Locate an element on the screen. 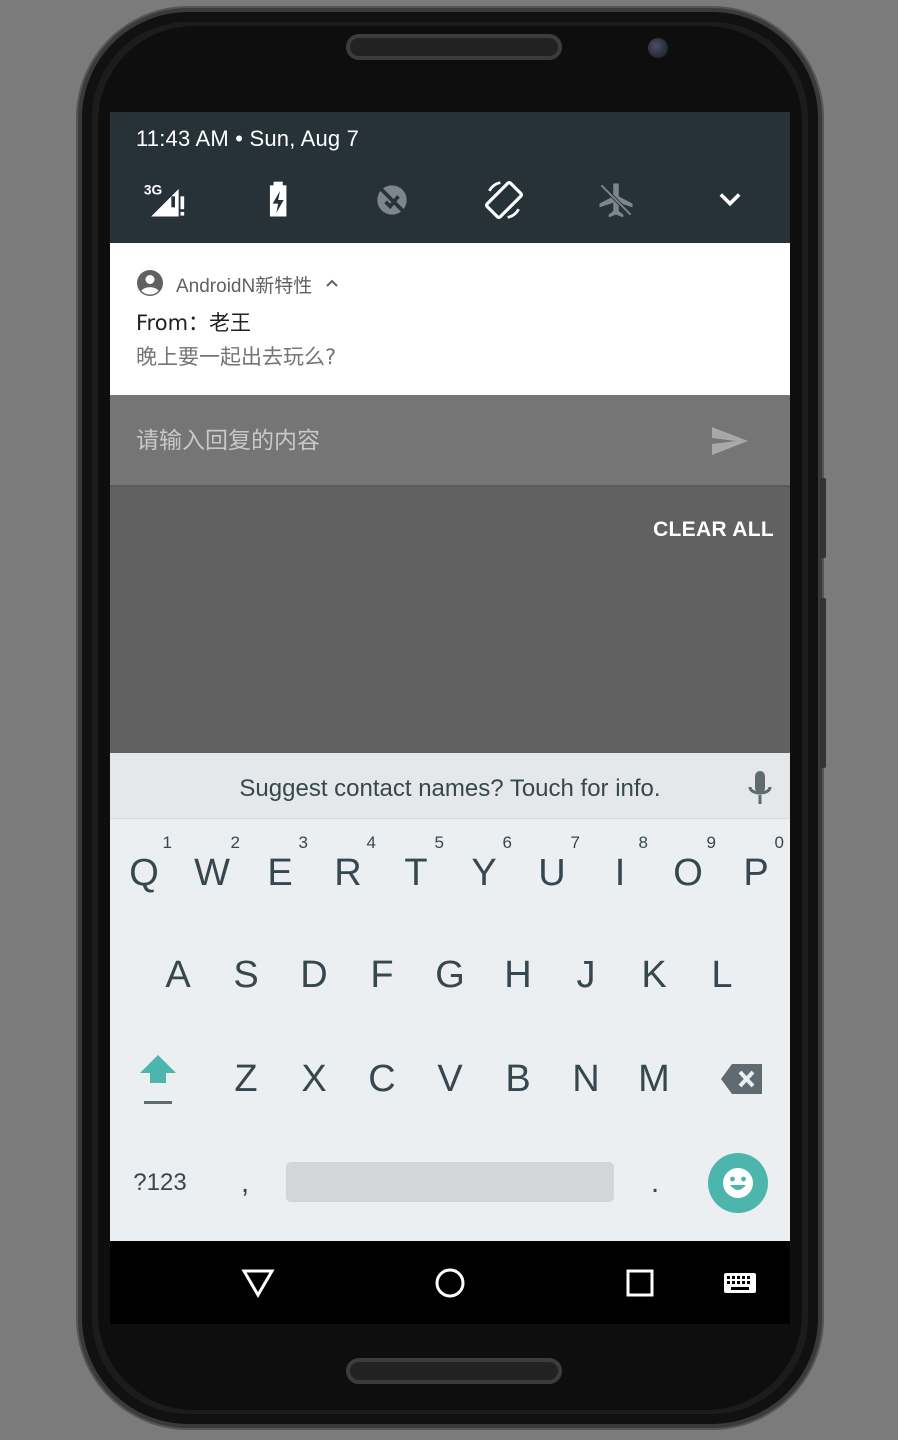 This screenshot has width=898, height=1440. network-type-label: 3G is located at coordinates (153, 190).